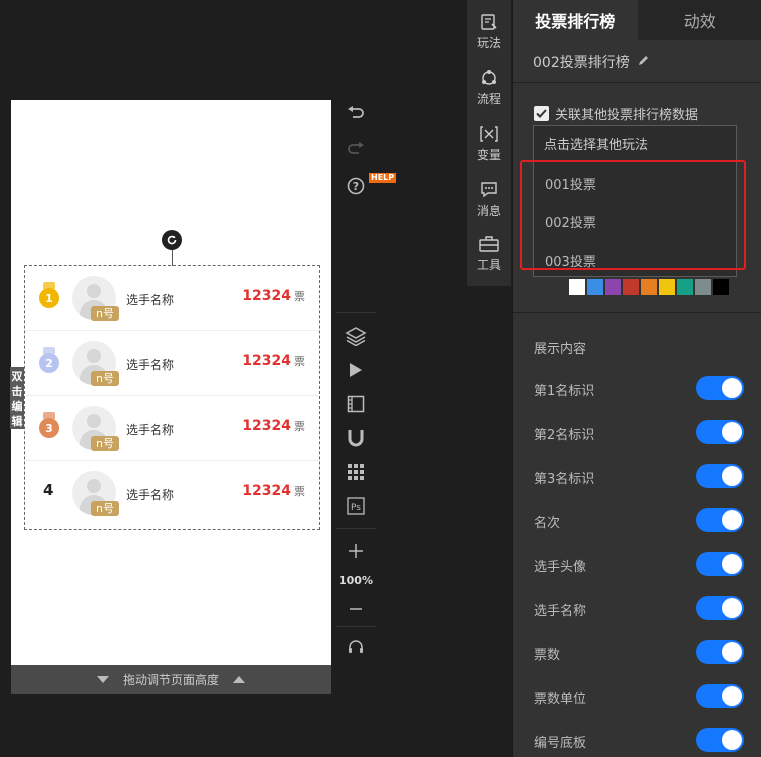  I want to click on help-badge: HELP, so click(383, 178).